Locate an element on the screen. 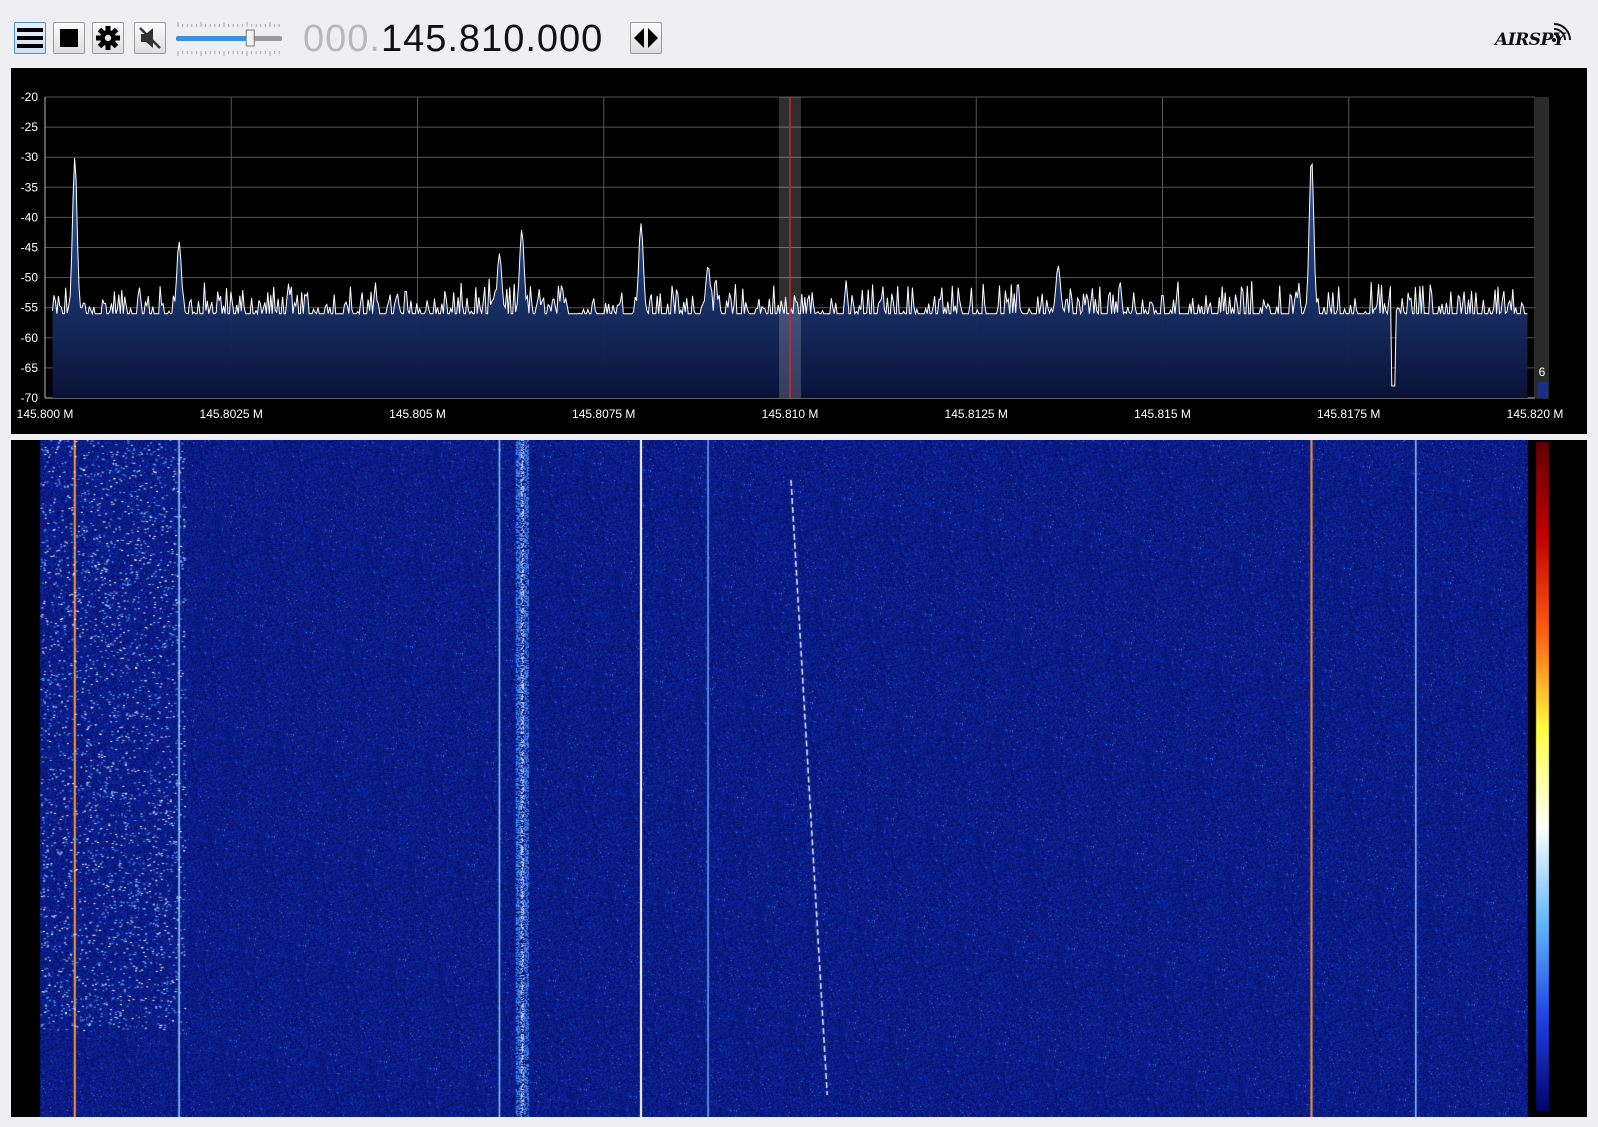 The width and height of the screenshot is (1598, 1127). wireless-signal-icon is located at coordinates (1561, 32).